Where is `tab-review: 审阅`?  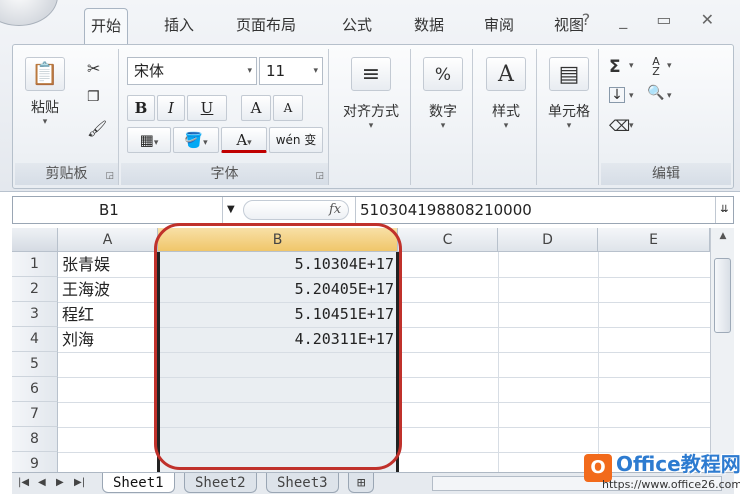
tab-review: 审阅 is located at coordinates (499, 26).